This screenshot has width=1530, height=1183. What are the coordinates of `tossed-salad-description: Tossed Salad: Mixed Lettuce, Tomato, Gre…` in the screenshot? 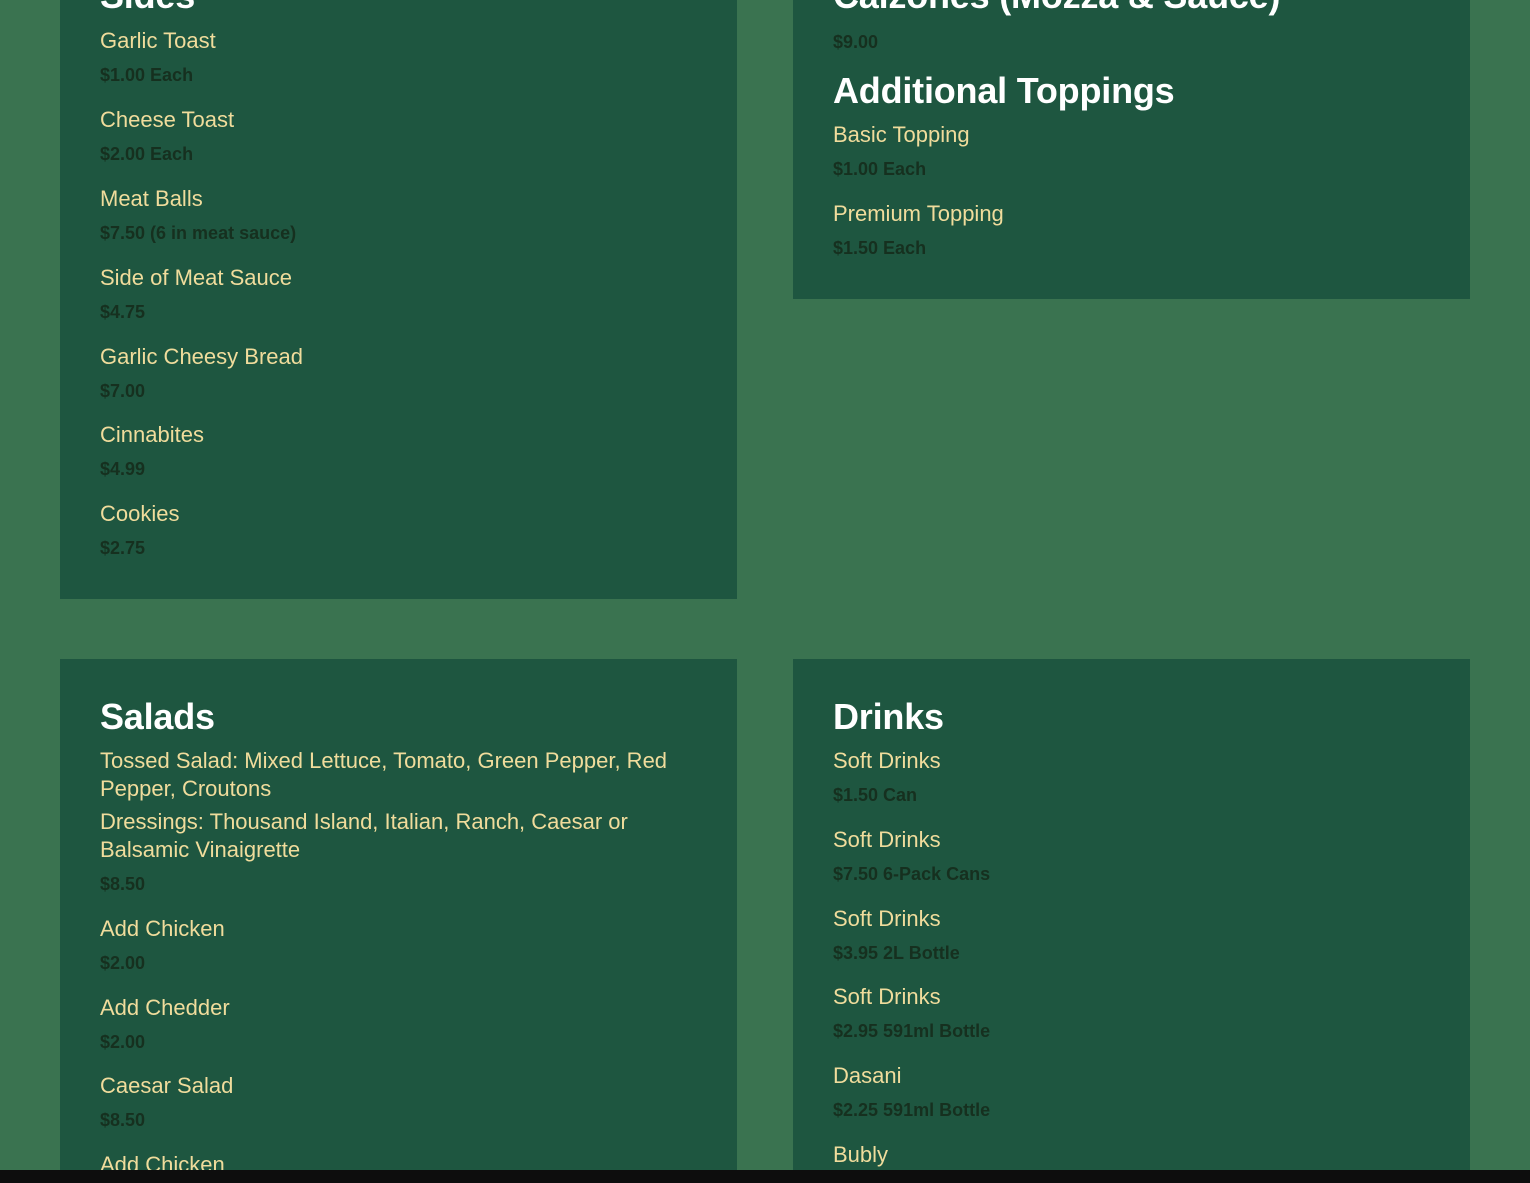 It's located at (384, 774).